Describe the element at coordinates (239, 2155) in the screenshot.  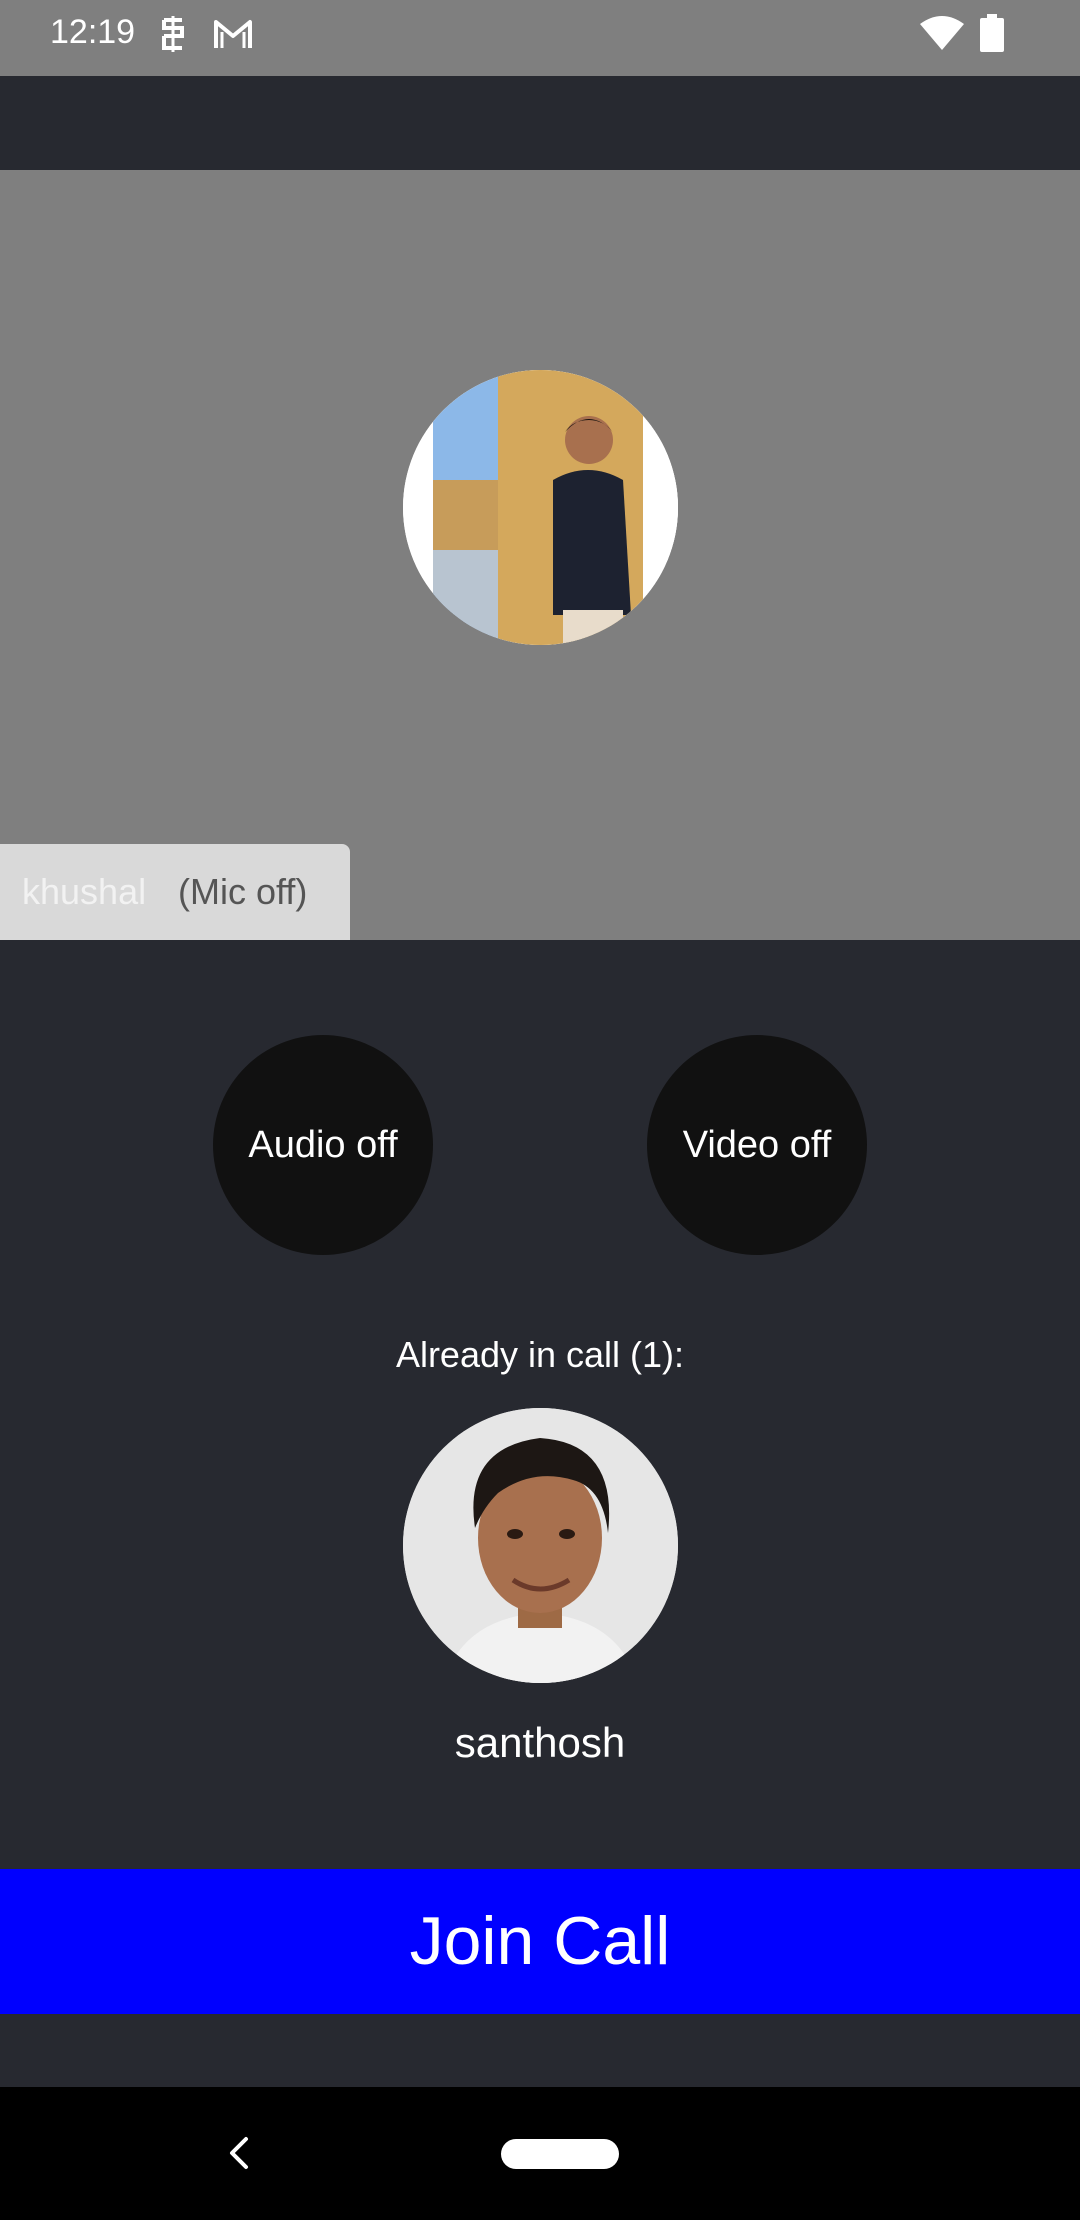
I see `back-icon` at that location.